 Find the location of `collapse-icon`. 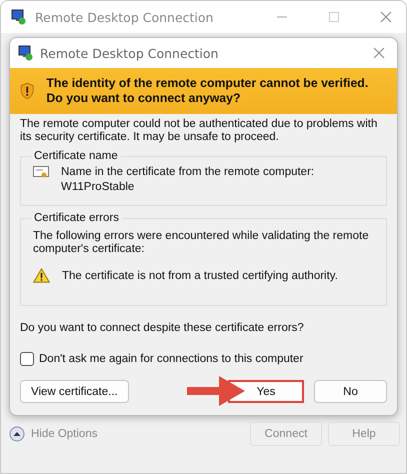

collapse-icon is located at coordinates (17, 434).